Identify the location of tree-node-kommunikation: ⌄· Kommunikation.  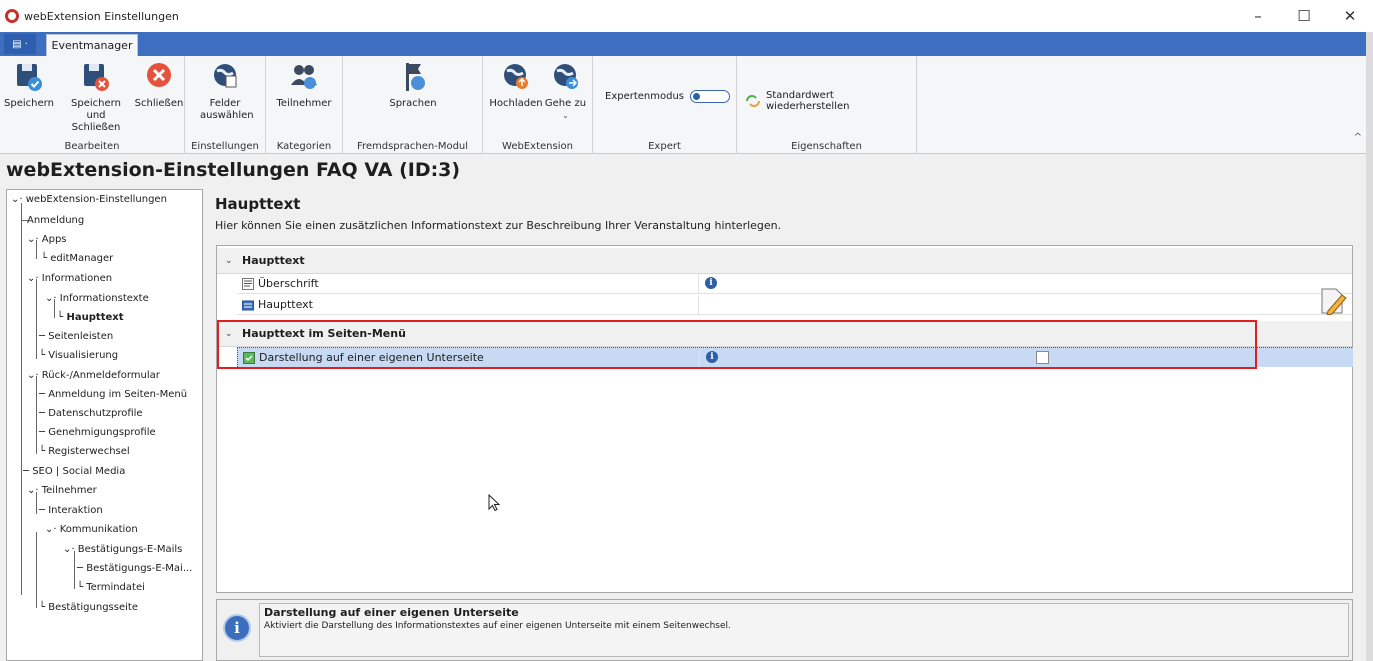
(91, 529).